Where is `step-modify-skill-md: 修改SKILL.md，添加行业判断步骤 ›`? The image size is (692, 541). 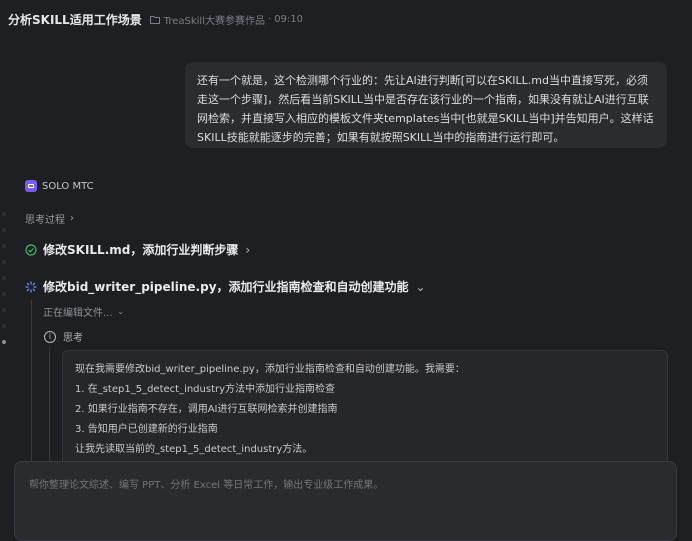 step-modify-skill-md: 修改SKILL.md，添加行业判断步骤 › is located at coordinates (137, 249).